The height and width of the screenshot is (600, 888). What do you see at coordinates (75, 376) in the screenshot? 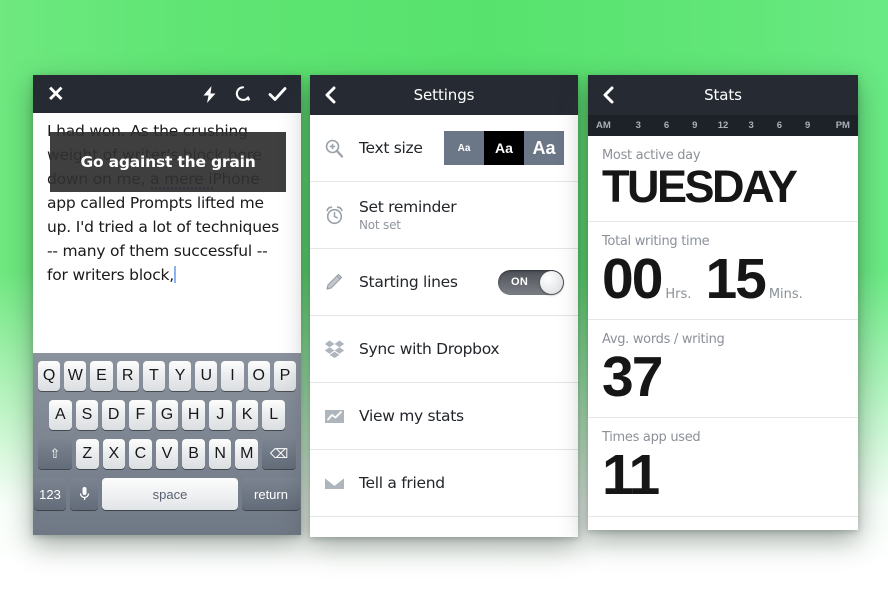
I see `key-w: W` at bounding box center [75, 376].